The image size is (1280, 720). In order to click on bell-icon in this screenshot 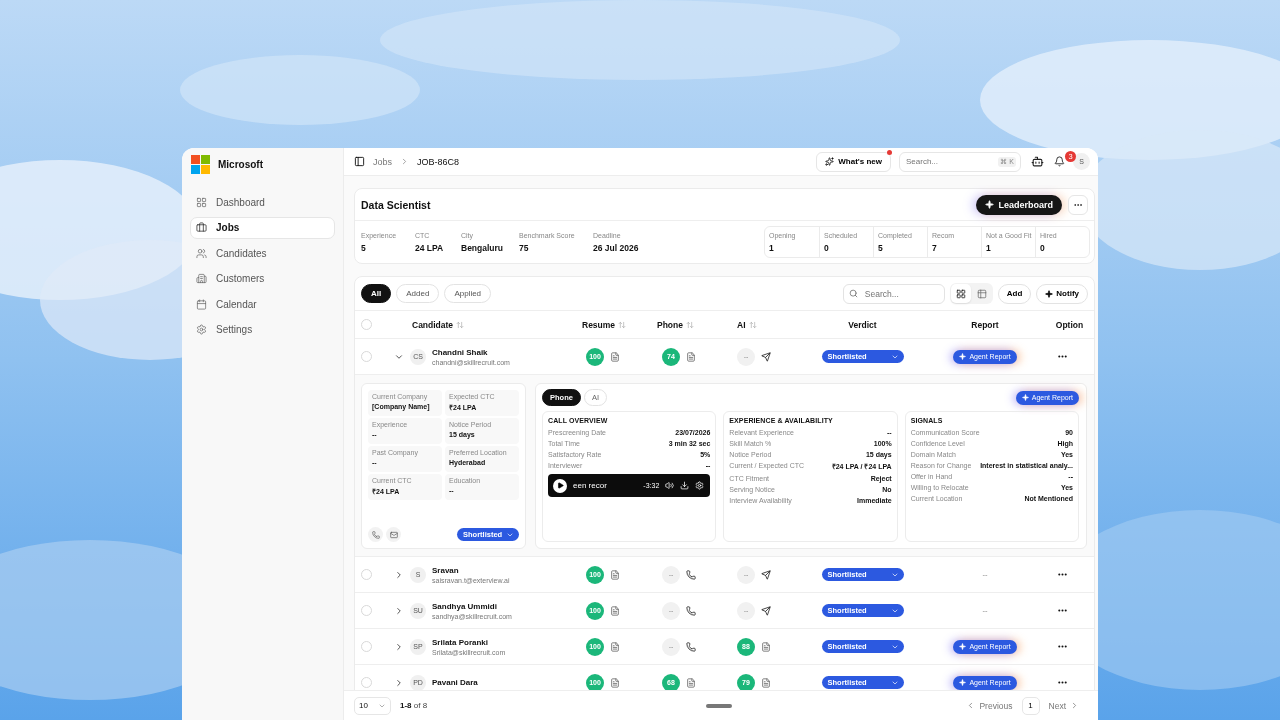, I will do `click(1059, 161)`.